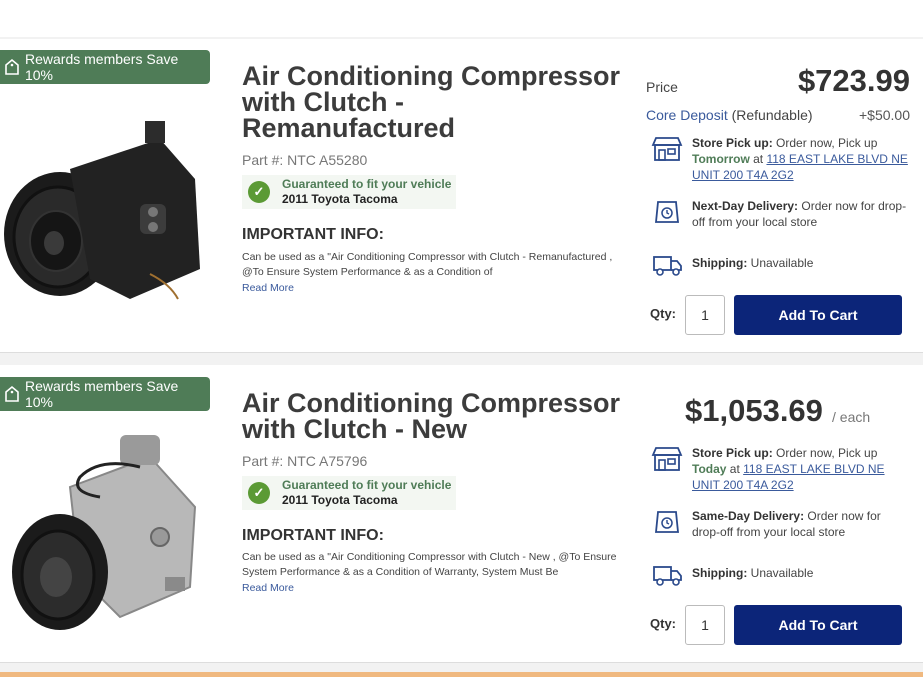  I want to click on part-number: Part #: NTC A55280, so click(305, 160).